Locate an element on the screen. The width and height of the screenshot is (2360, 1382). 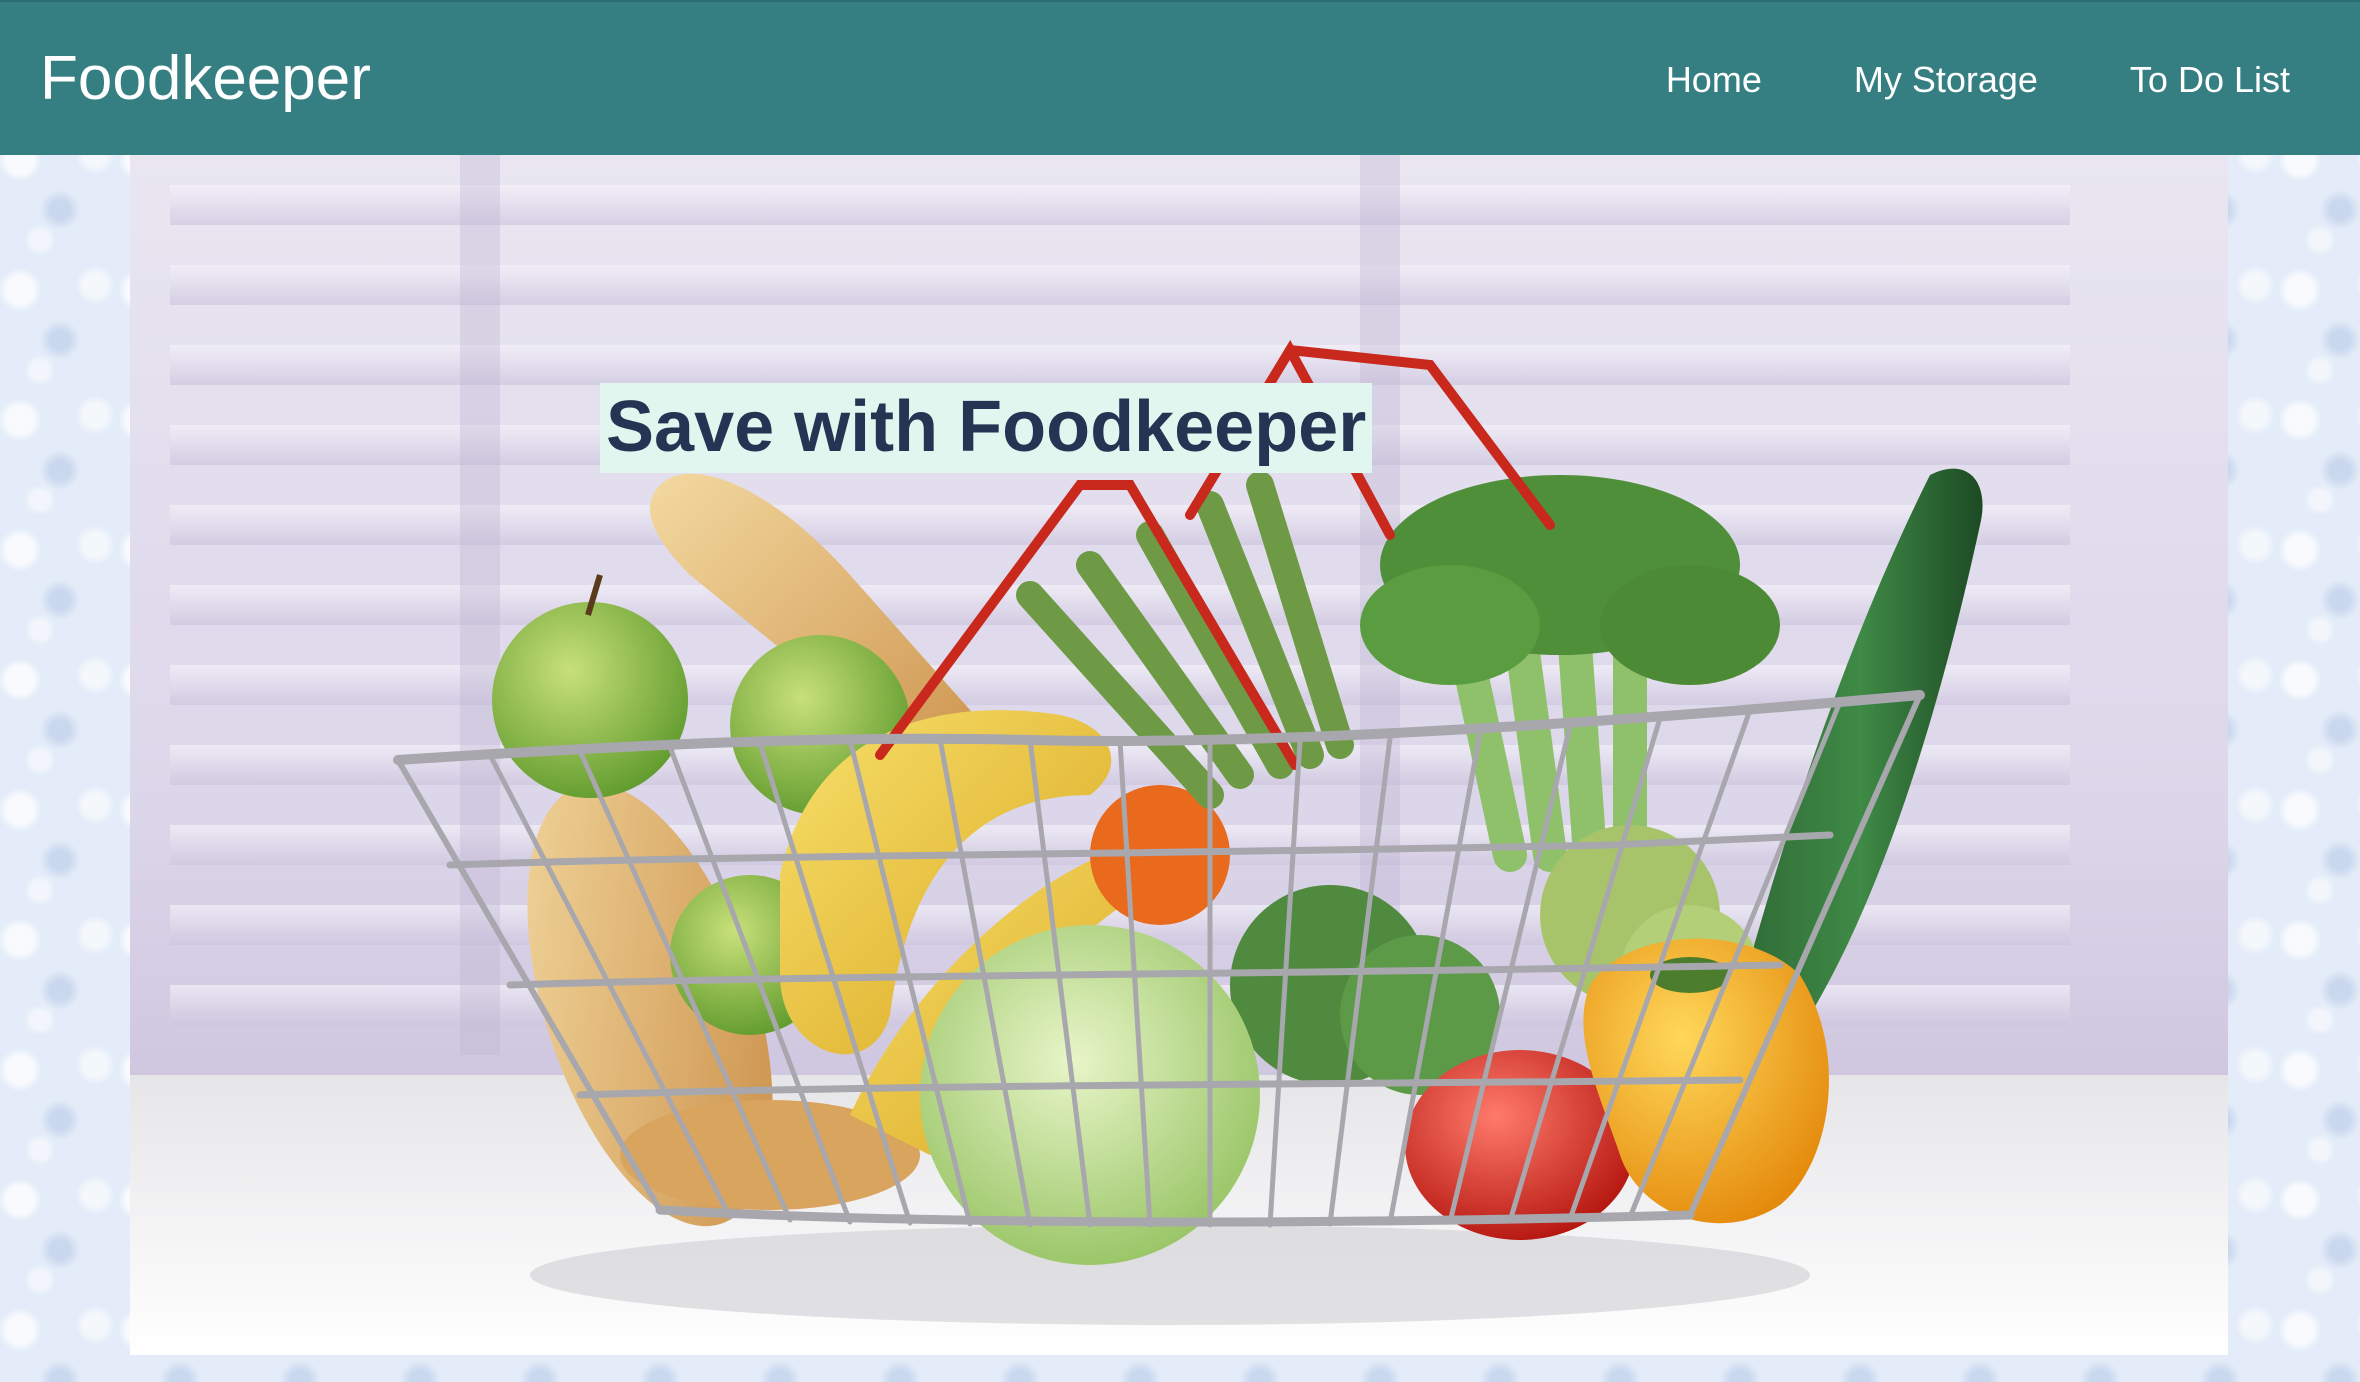
brand-logo-link: Foodkeeper is located at coordinates (205, 79).